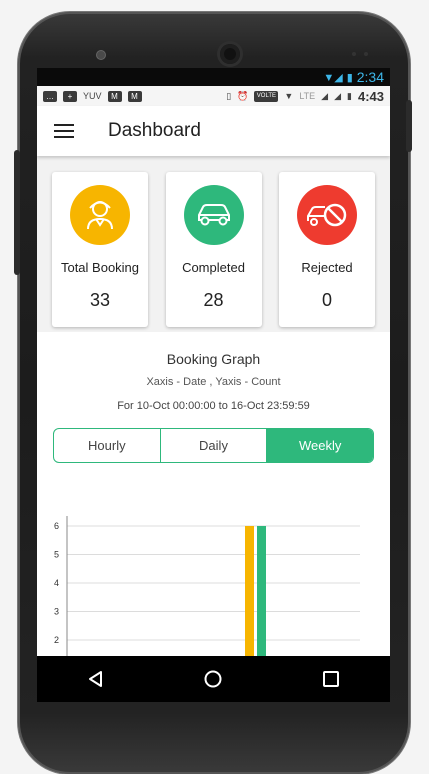 The image size is (429, 774). Describe the element at coordinates (370, 96) in the screenshot. I see `inner-clock: 4:43` at that location.